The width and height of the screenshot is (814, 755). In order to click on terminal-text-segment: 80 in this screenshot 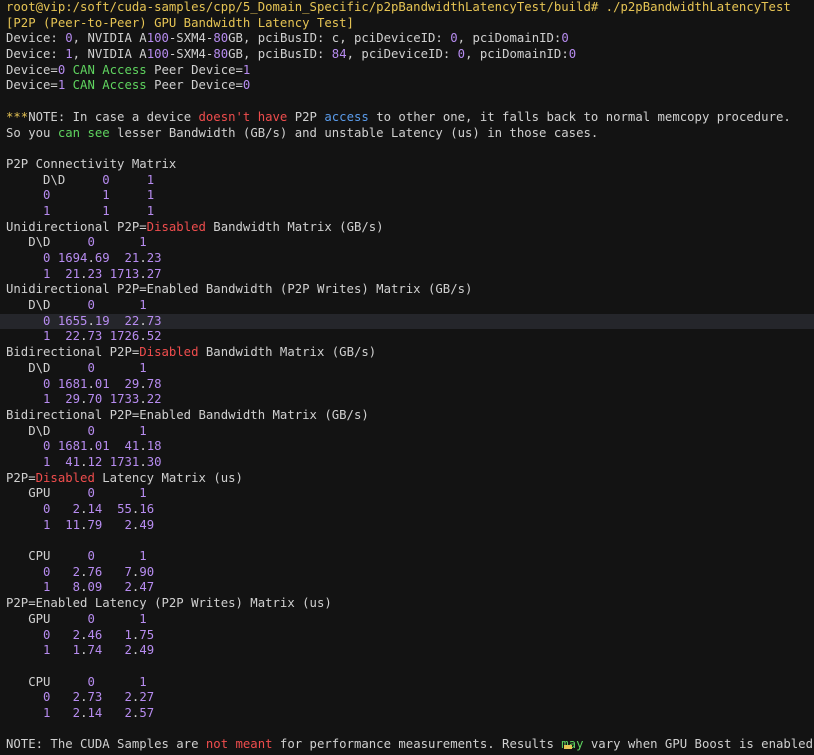, I will do `click(221, 38)`.